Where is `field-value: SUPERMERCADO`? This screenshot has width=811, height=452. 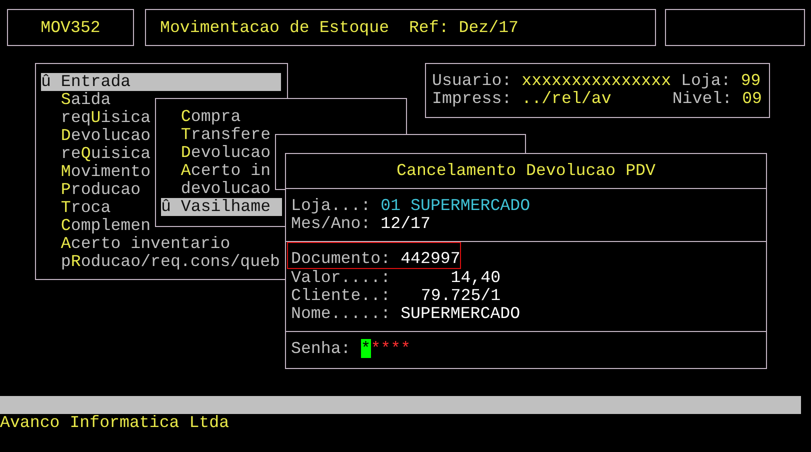 field-value: SUPERMERCADO is located at coordinates (460, 314).